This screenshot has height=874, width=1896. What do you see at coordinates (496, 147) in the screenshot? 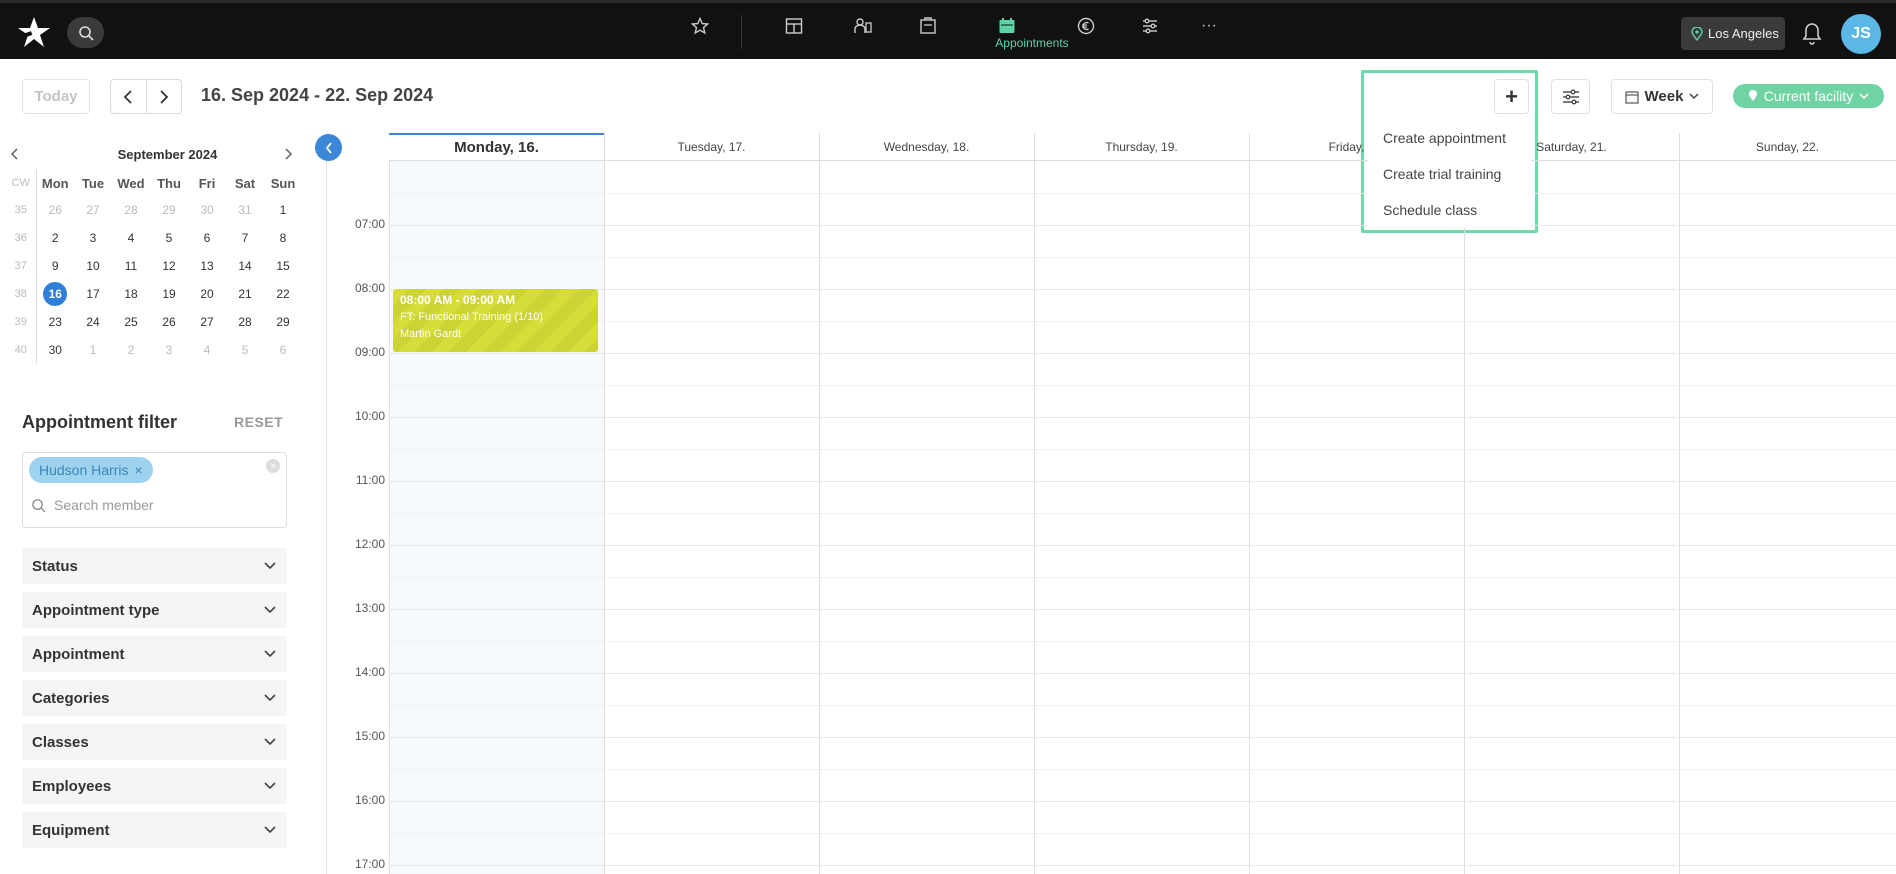
I see `day-header-monday: Monday, 16.` at bounding box center [496, 147].